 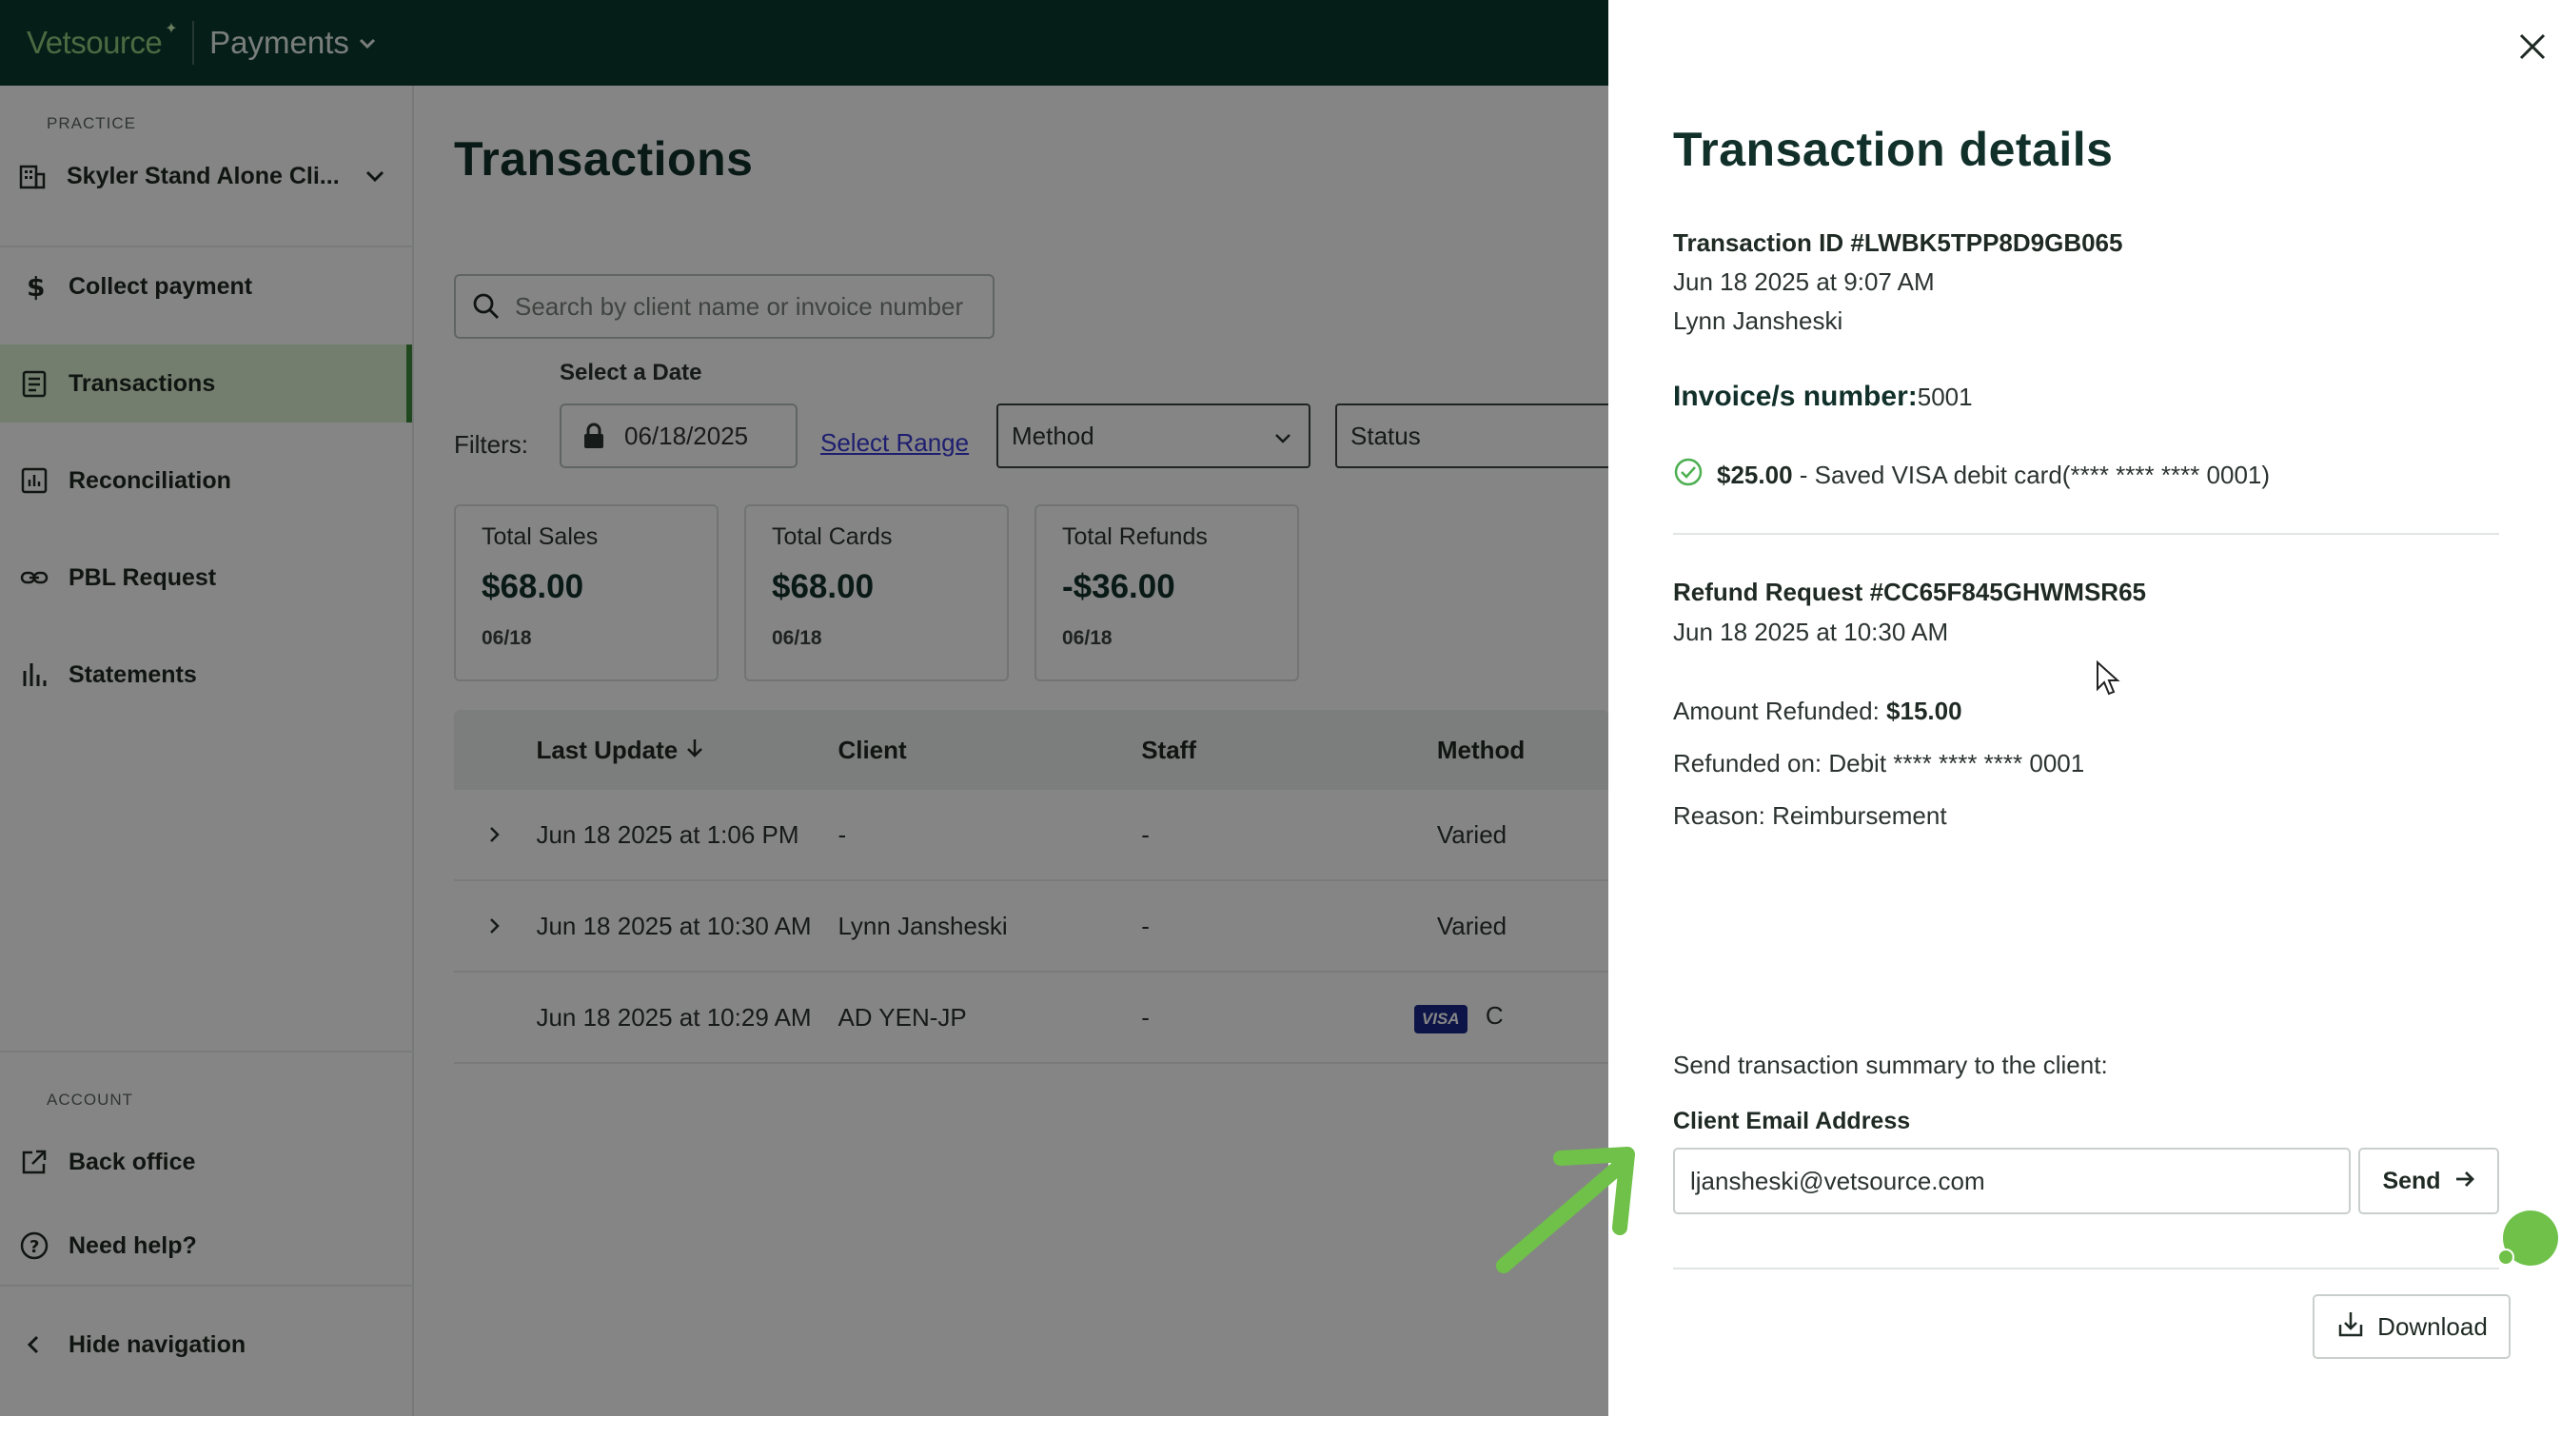 What do you see at coordinates (1924, 711) in the screenshot?
I see `amount-refunded-value: $15.00` at bounding box center [1924, 711].